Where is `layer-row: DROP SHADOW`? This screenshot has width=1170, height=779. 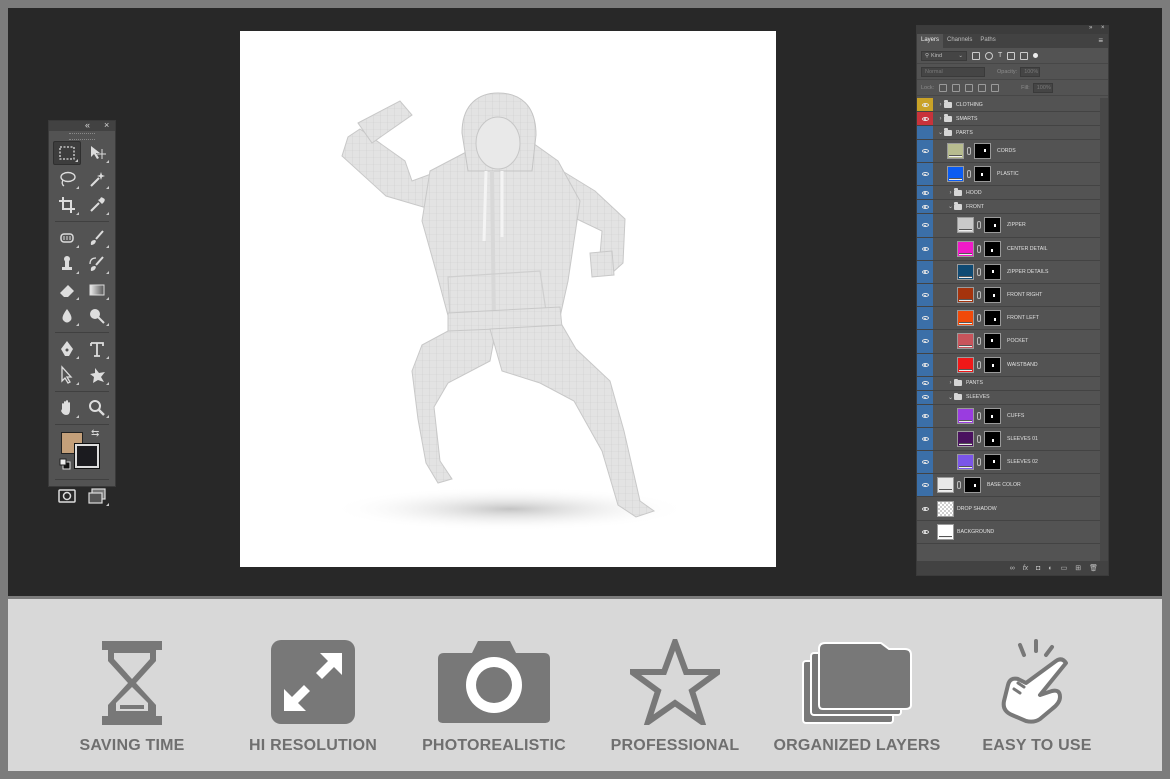 layer-row: DROP SHADOW is located at coordinates (1008, 509).